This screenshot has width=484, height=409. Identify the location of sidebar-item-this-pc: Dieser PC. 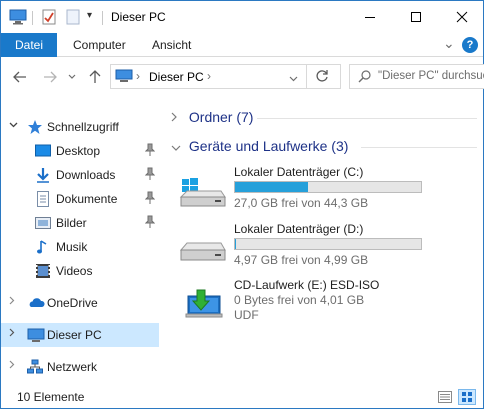
(80, 335).